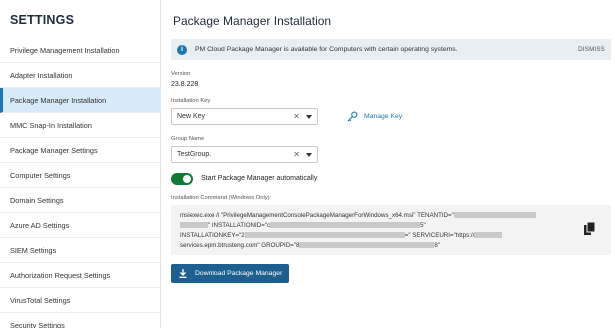  I want to click on sidebar-item-privilege-management-installation: Privilege Management Installation, so click(80, 50).